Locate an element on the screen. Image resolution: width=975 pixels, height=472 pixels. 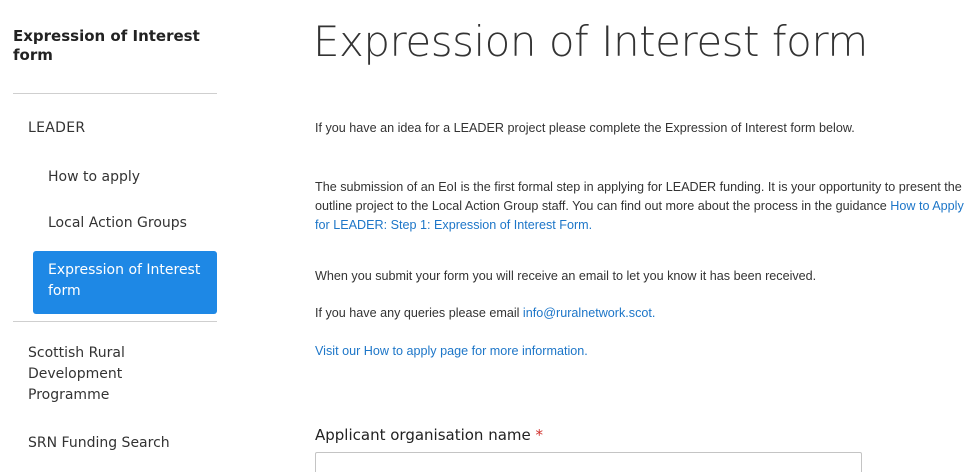
sidebar-item-srdp: Scottish Rural Development Programme is located at coordinates (103, 374).